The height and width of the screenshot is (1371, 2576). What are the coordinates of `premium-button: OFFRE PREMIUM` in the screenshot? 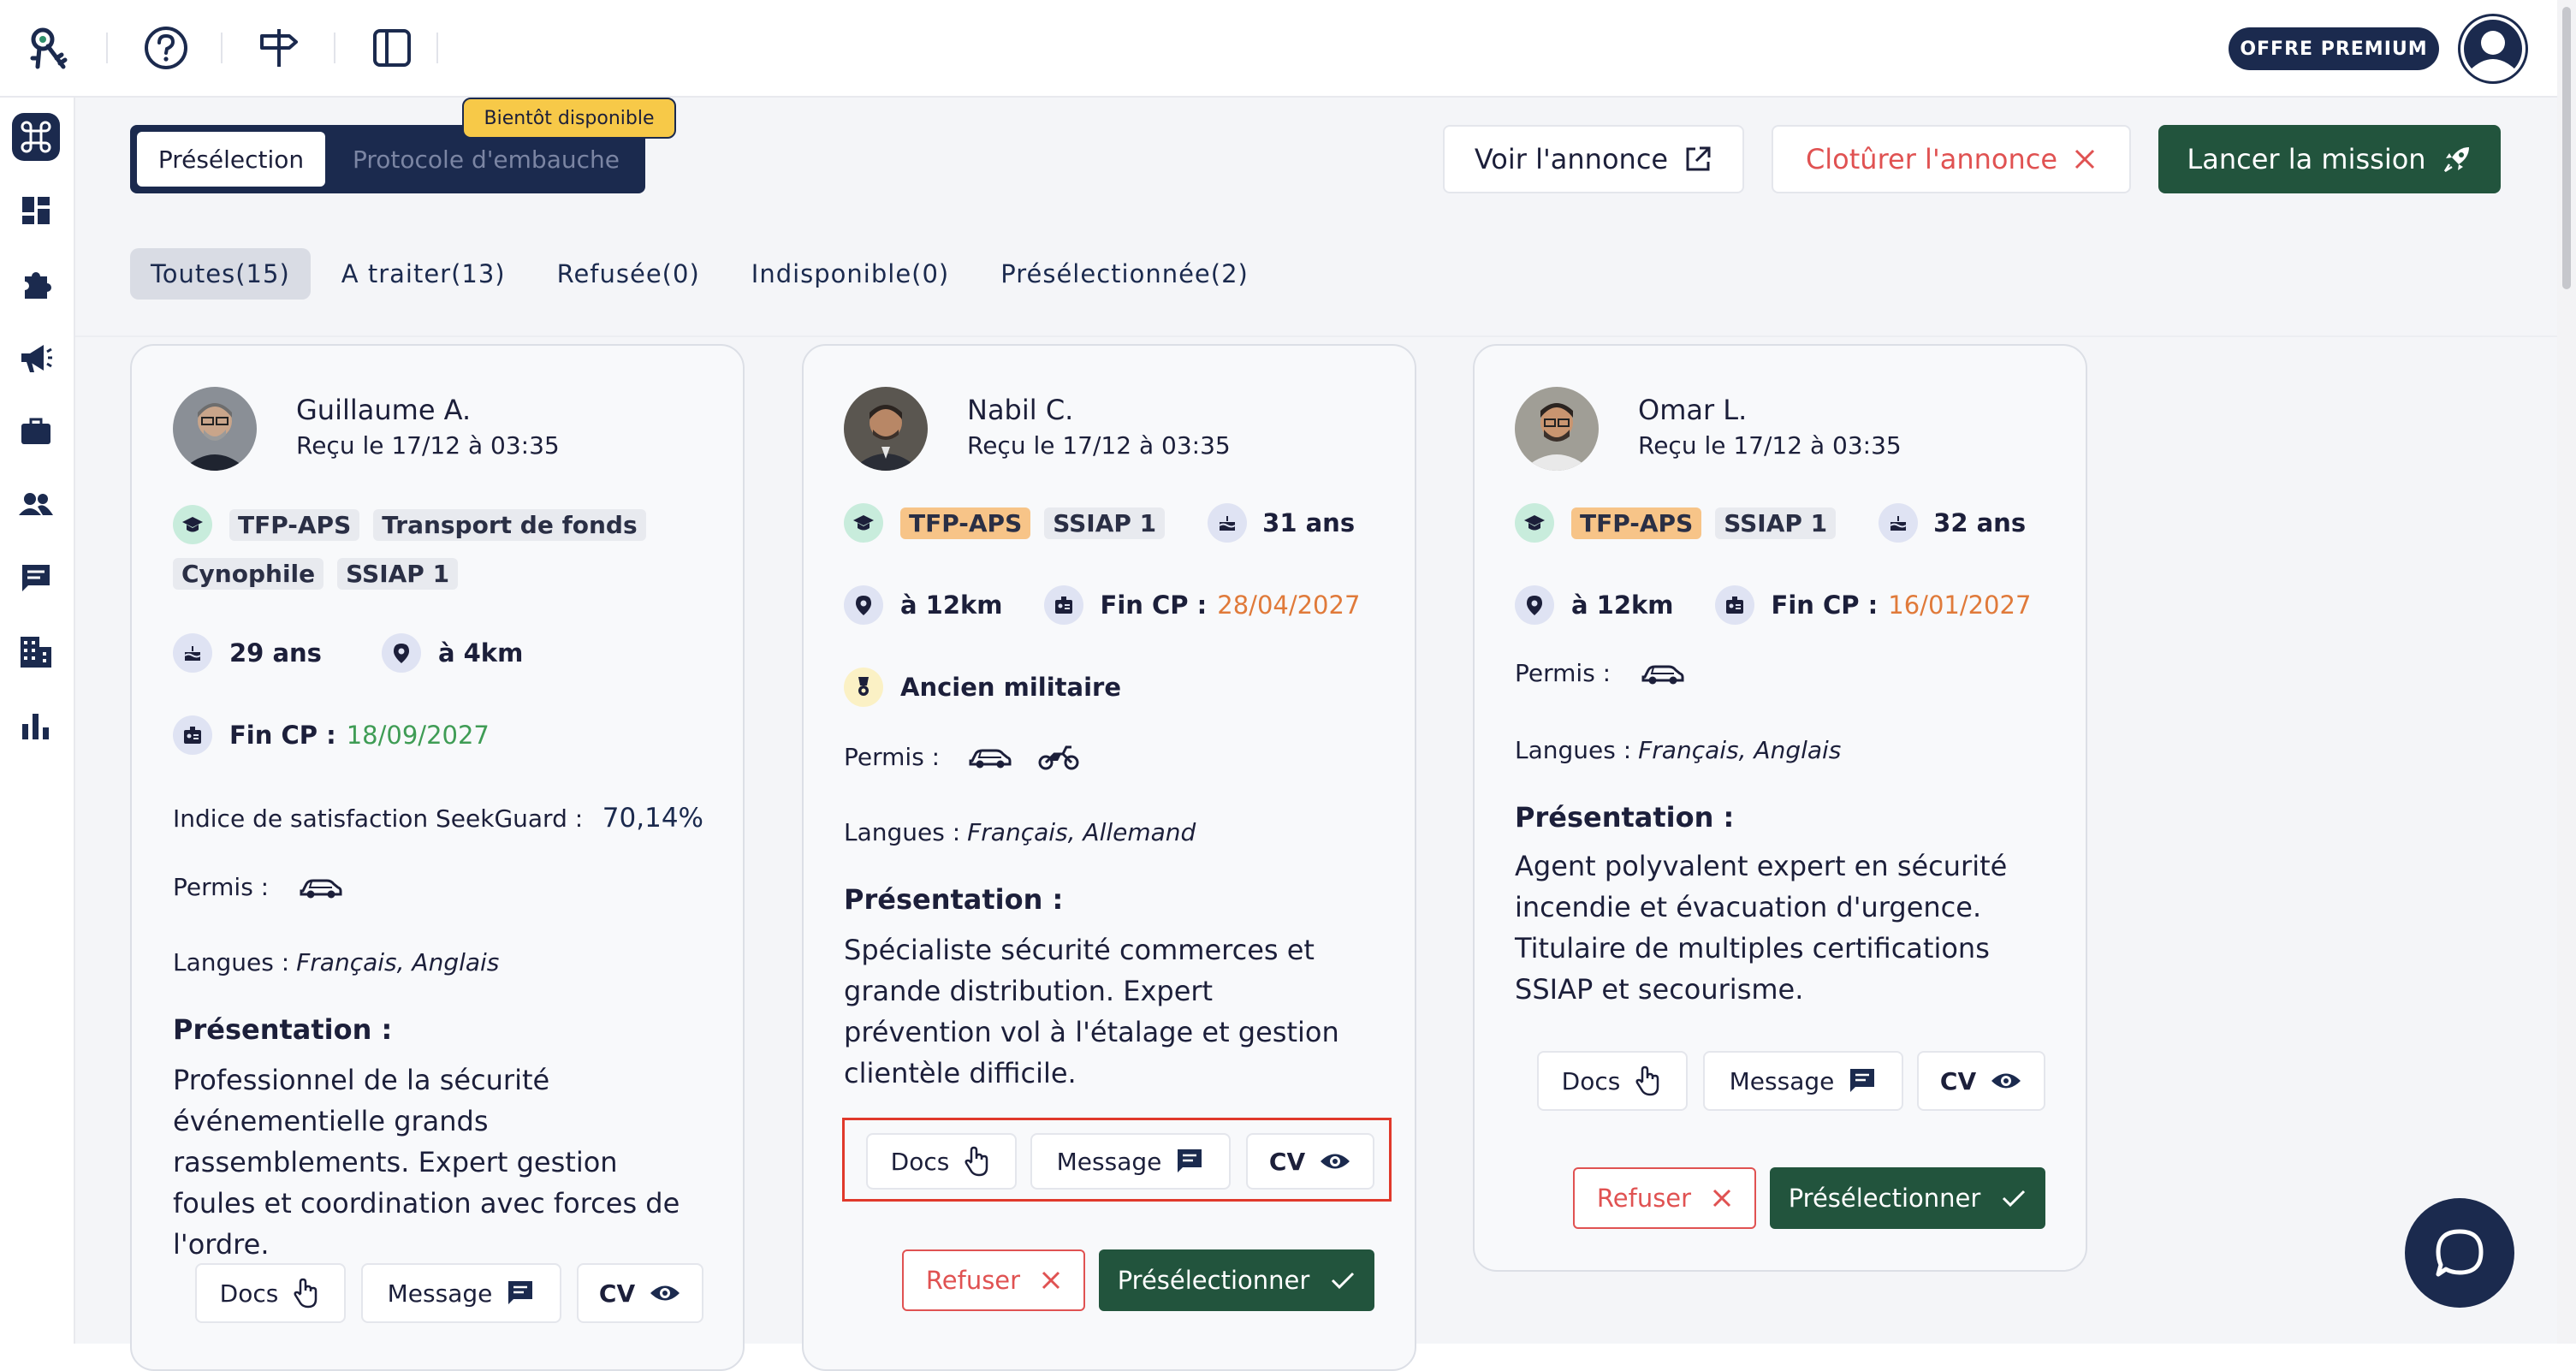 It's located at (2334, 48).